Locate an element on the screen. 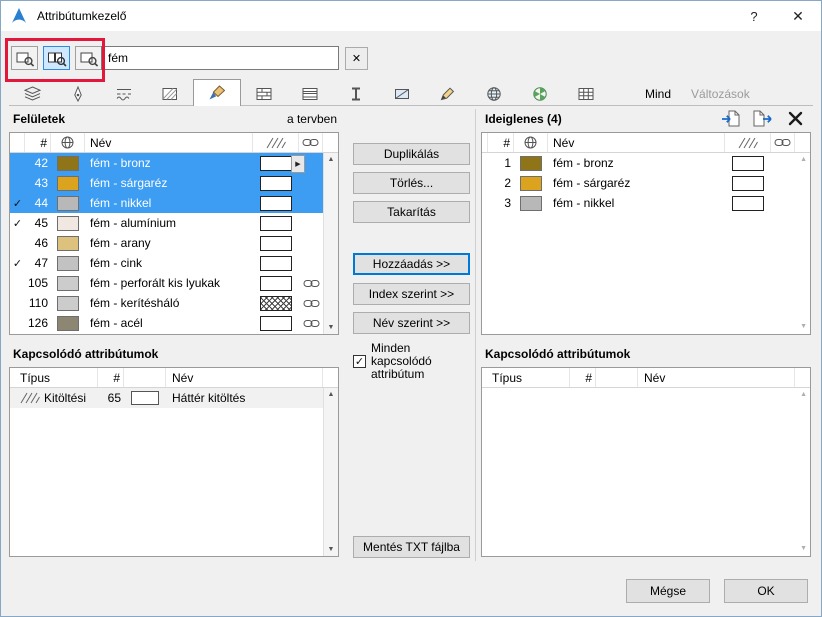  all-related-checkbox: ✓ is located at coordinates (359, 361).